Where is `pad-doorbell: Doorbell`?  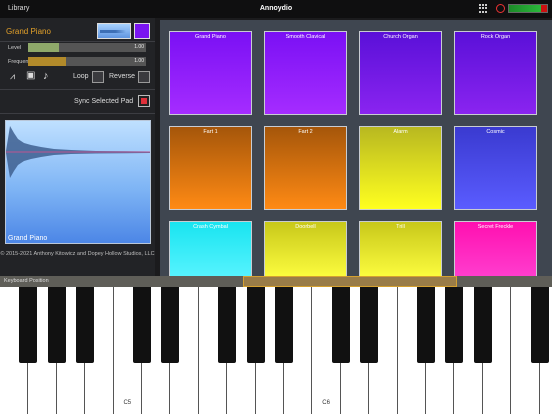 pad-doorbell: Doorbell is located at coordinates (305, 248).